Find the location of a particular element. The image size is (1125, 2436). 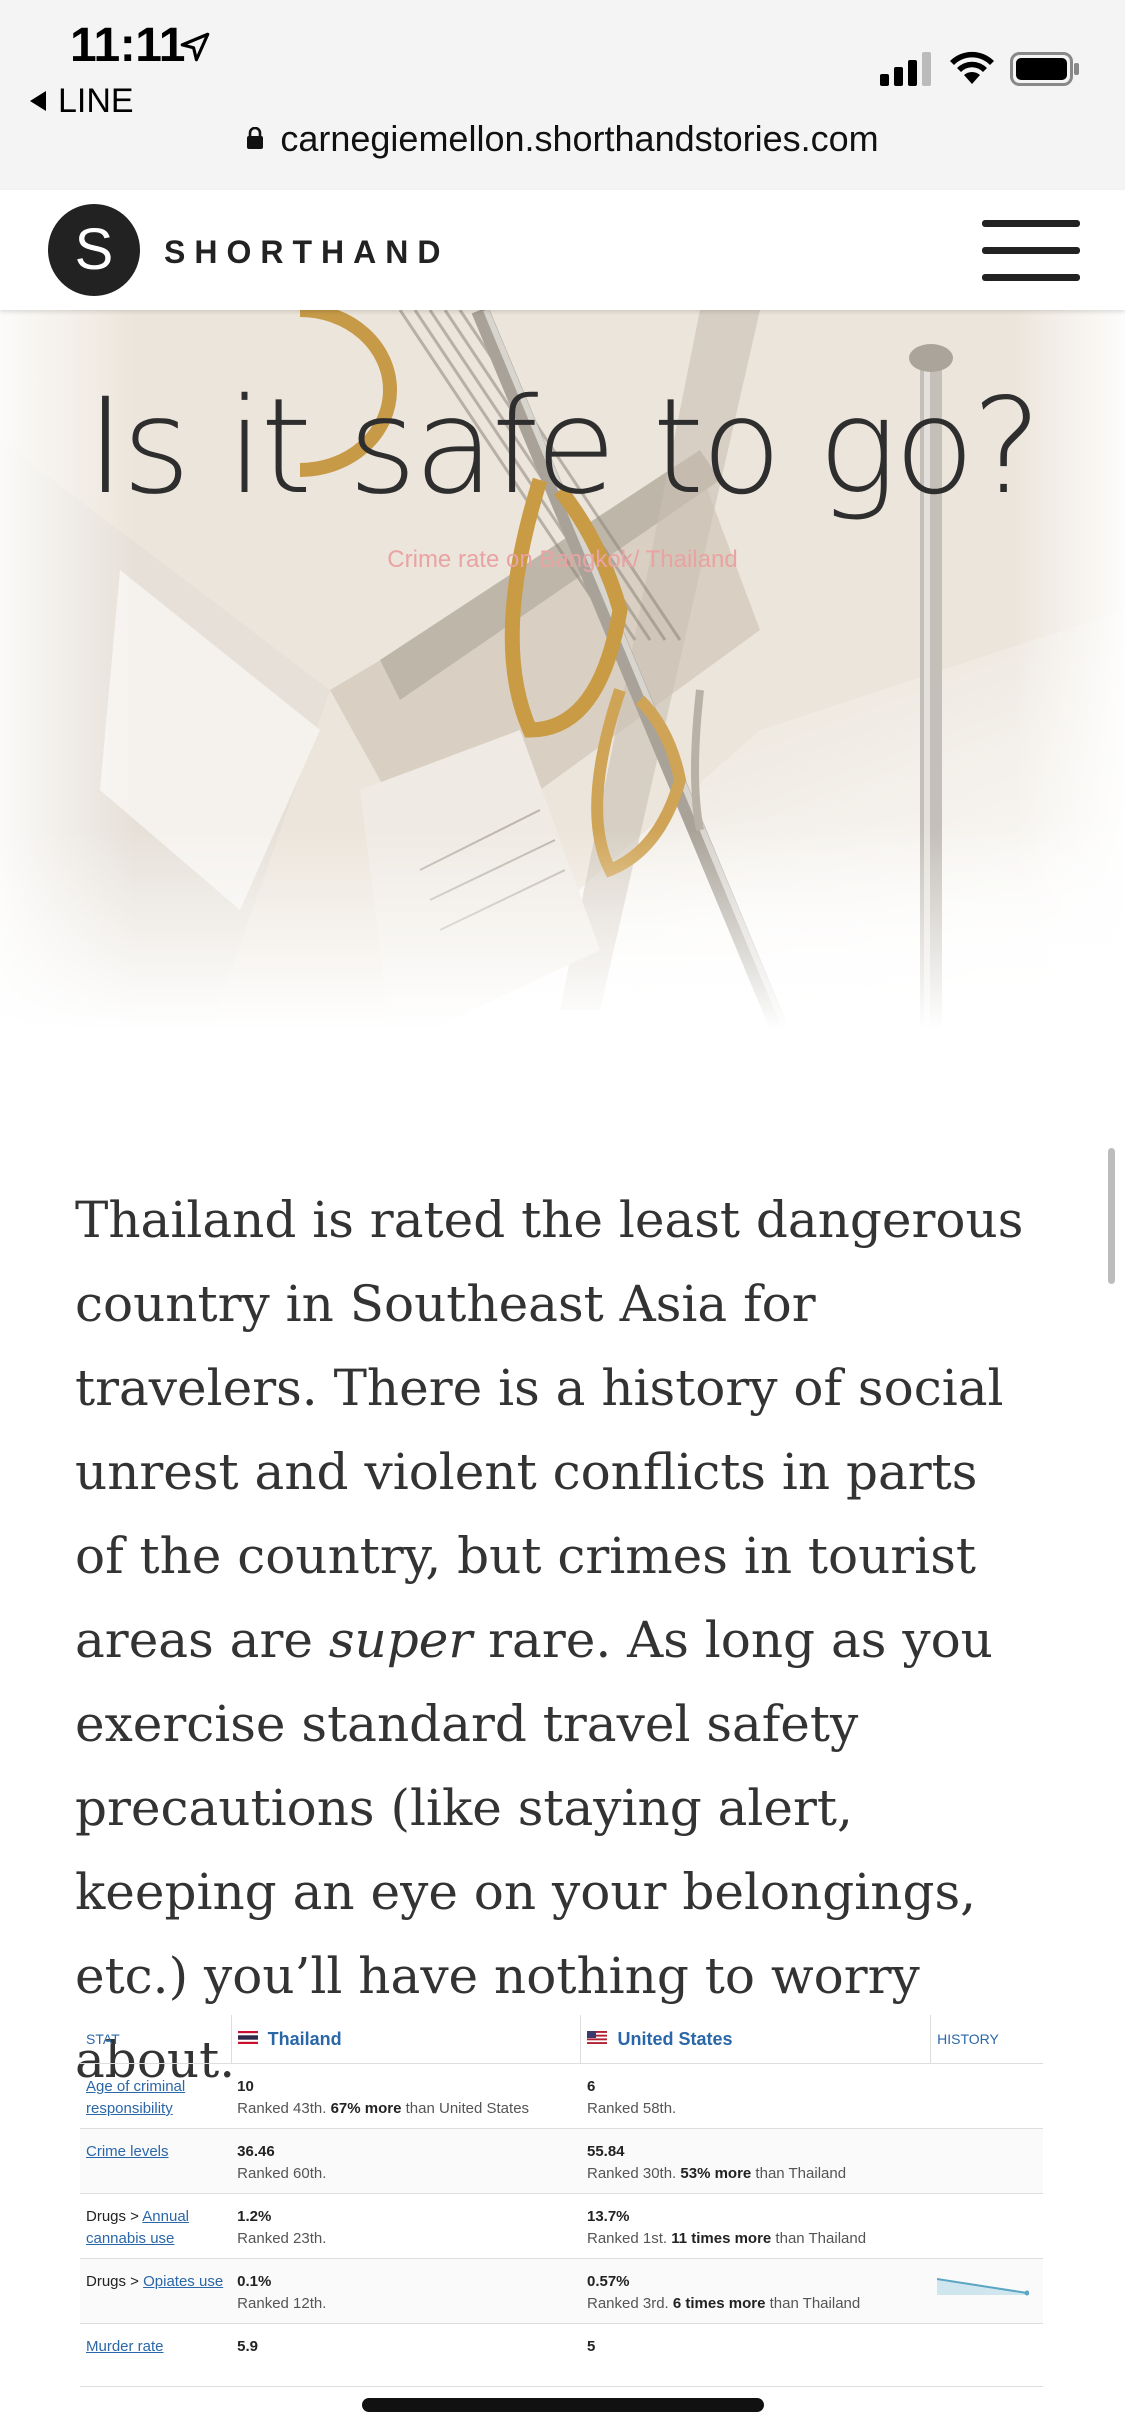

stat-link: Murder rate is located at coordinates (125, 2346).